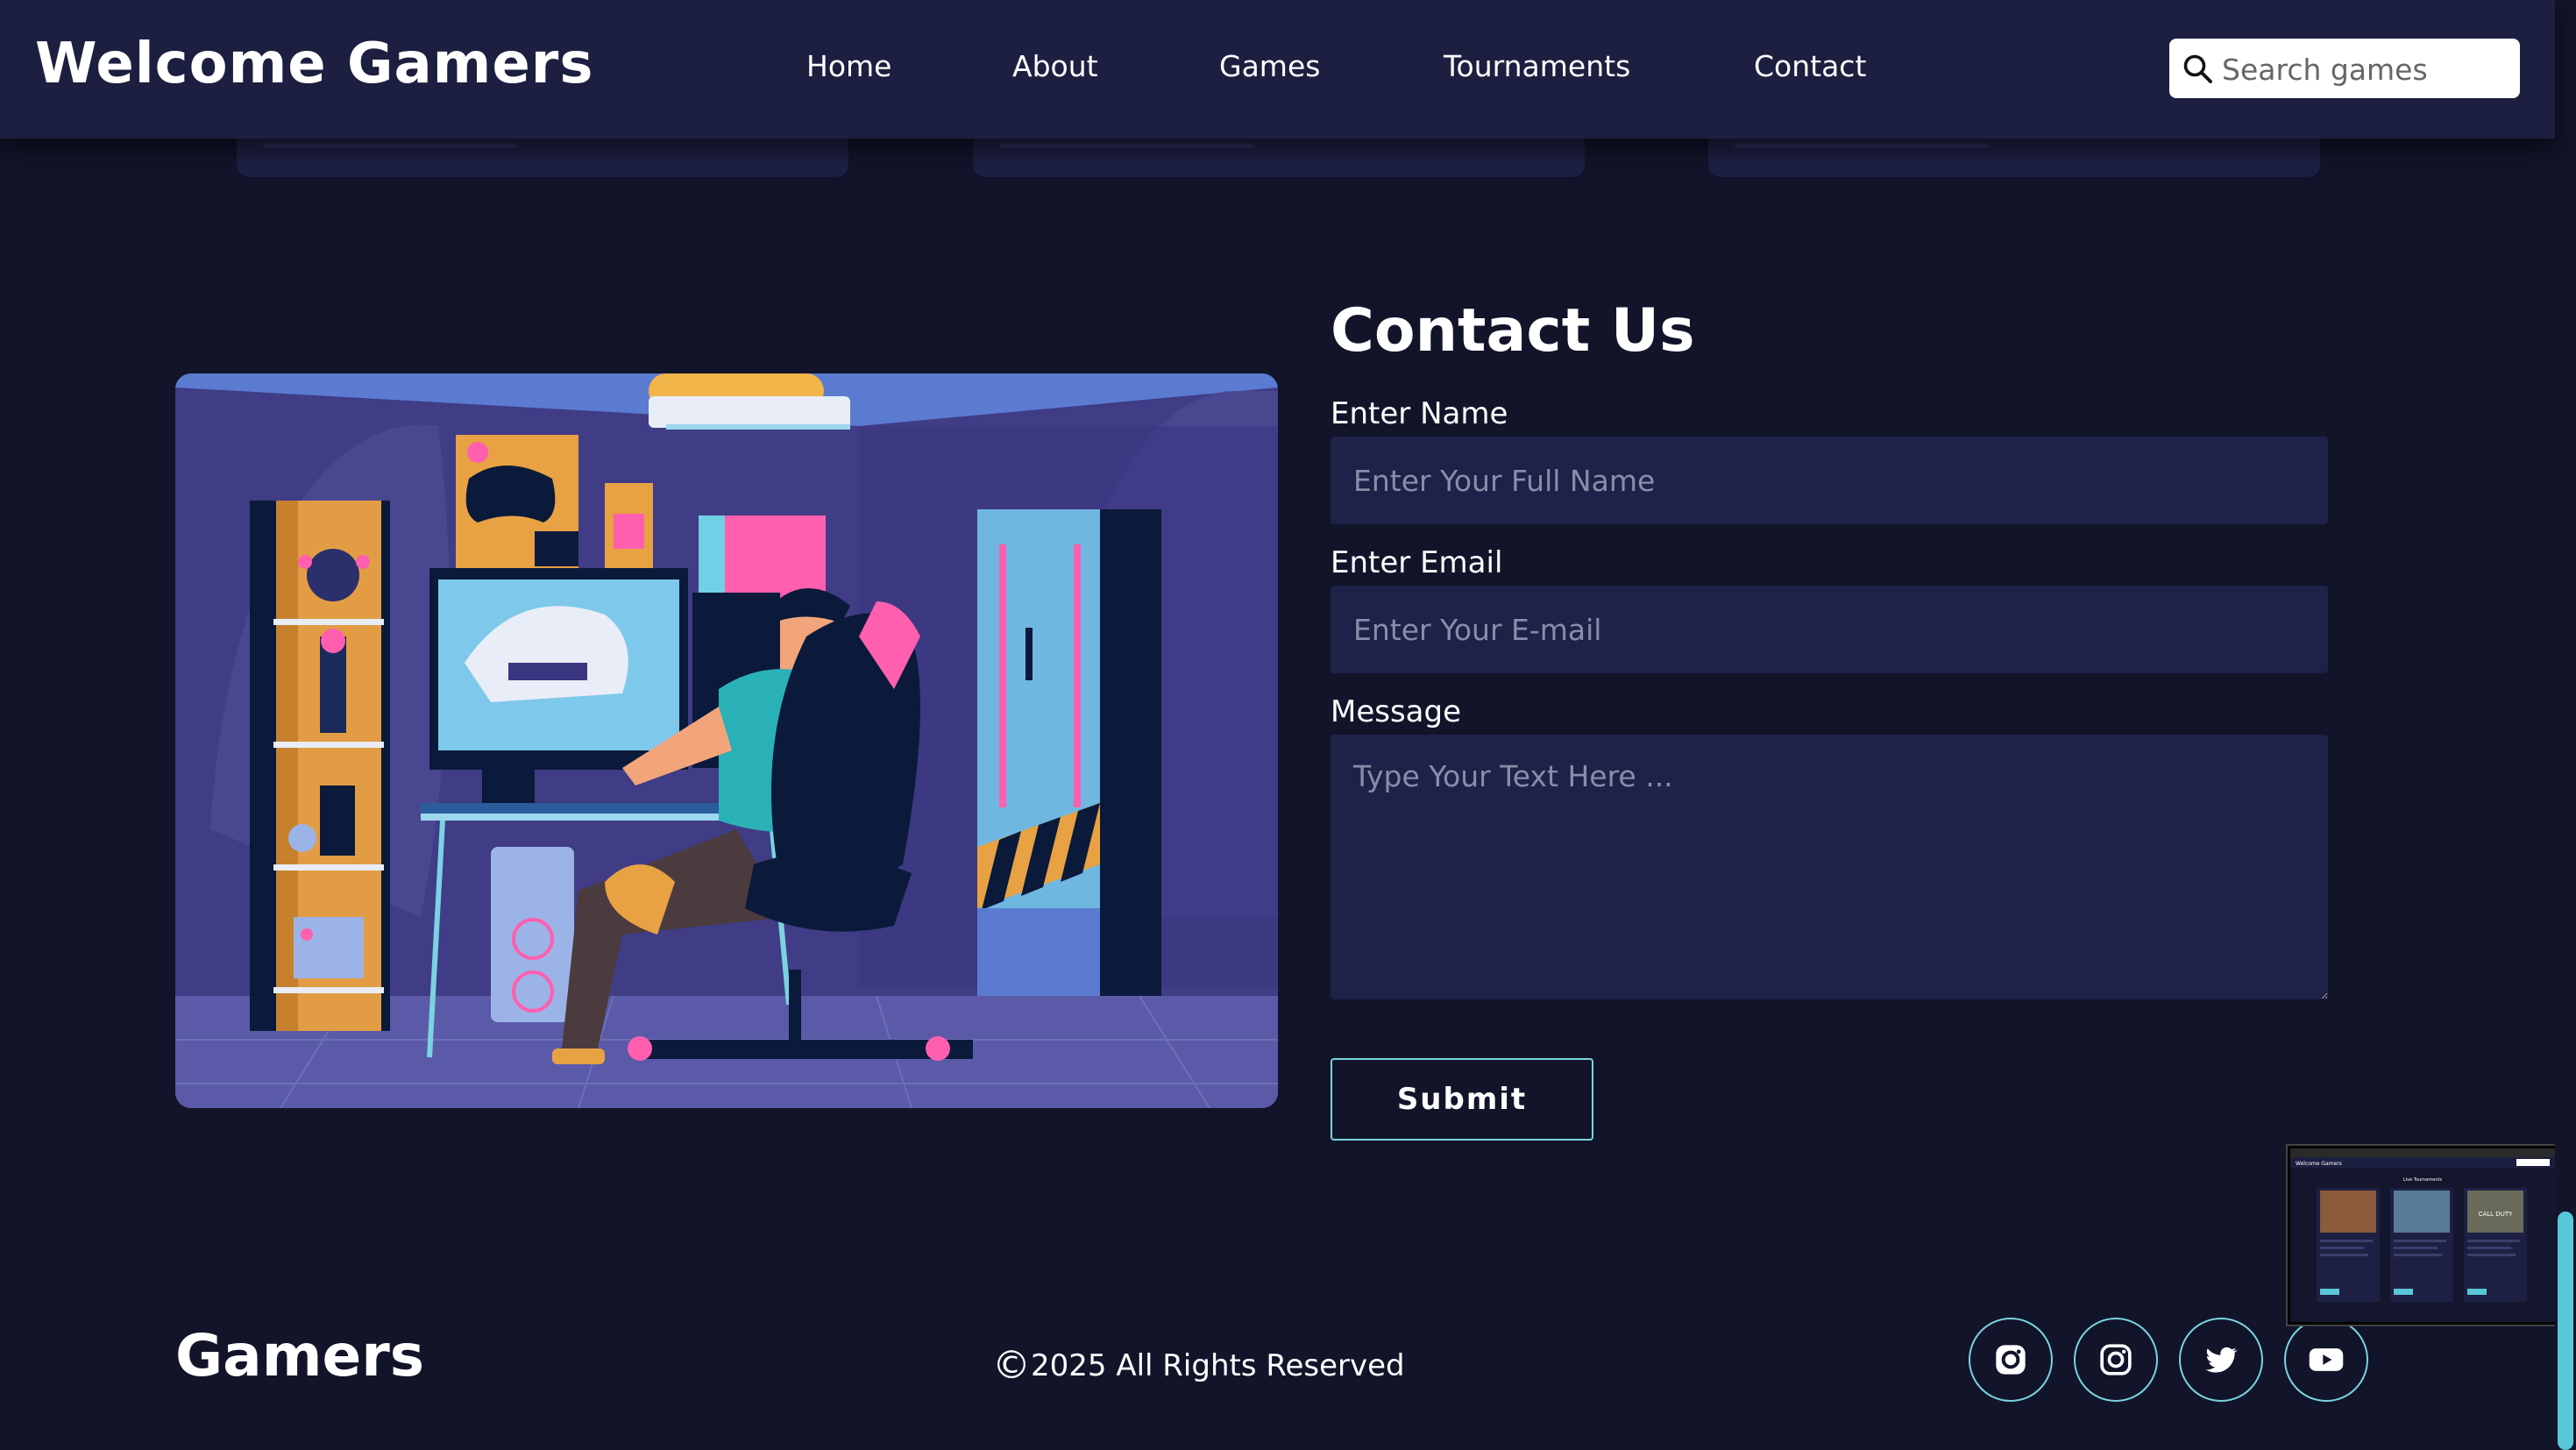 Image resolution: width=2576 pixels, height=1450 pixels. I want to click on message-field, so click(1830, 867).